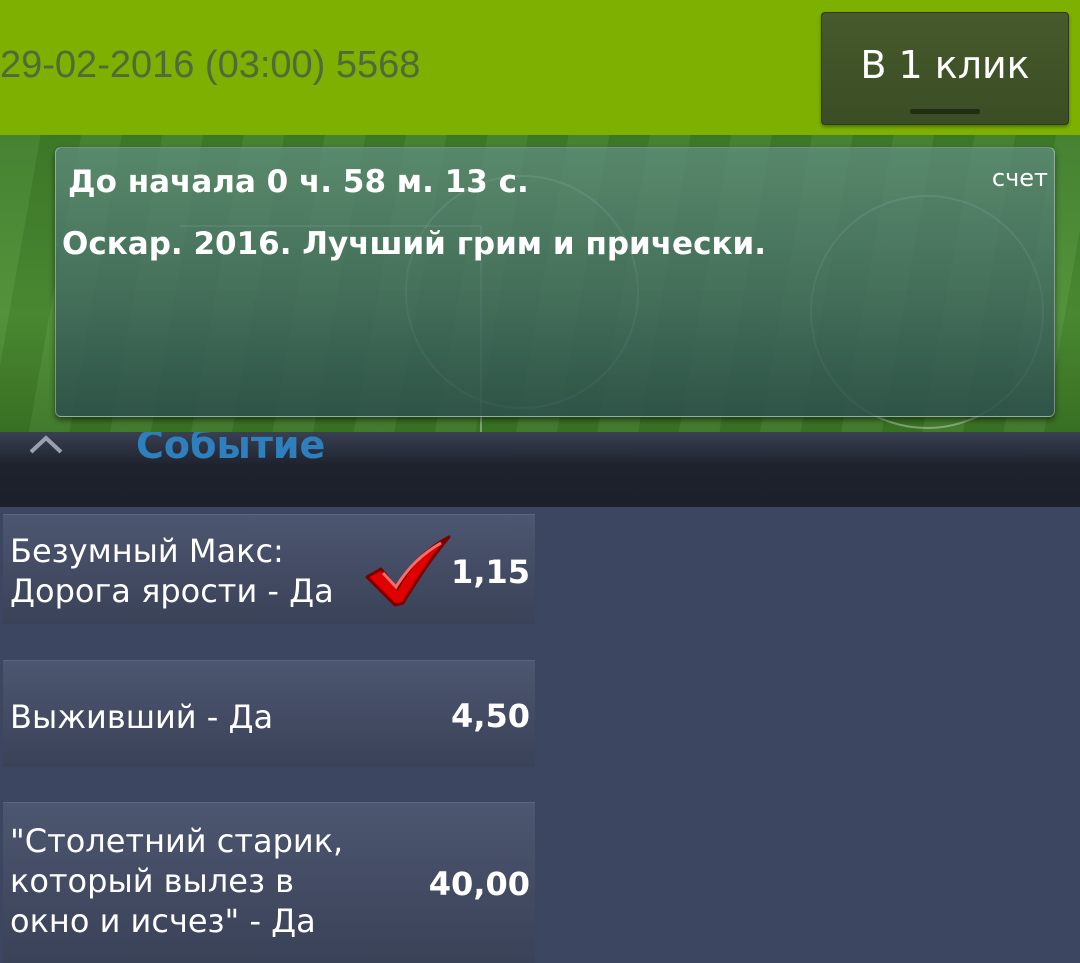  Describe the element at coordinates (479, 884) in the screenshot. I see `outcome-odds: 40,00` at that location.